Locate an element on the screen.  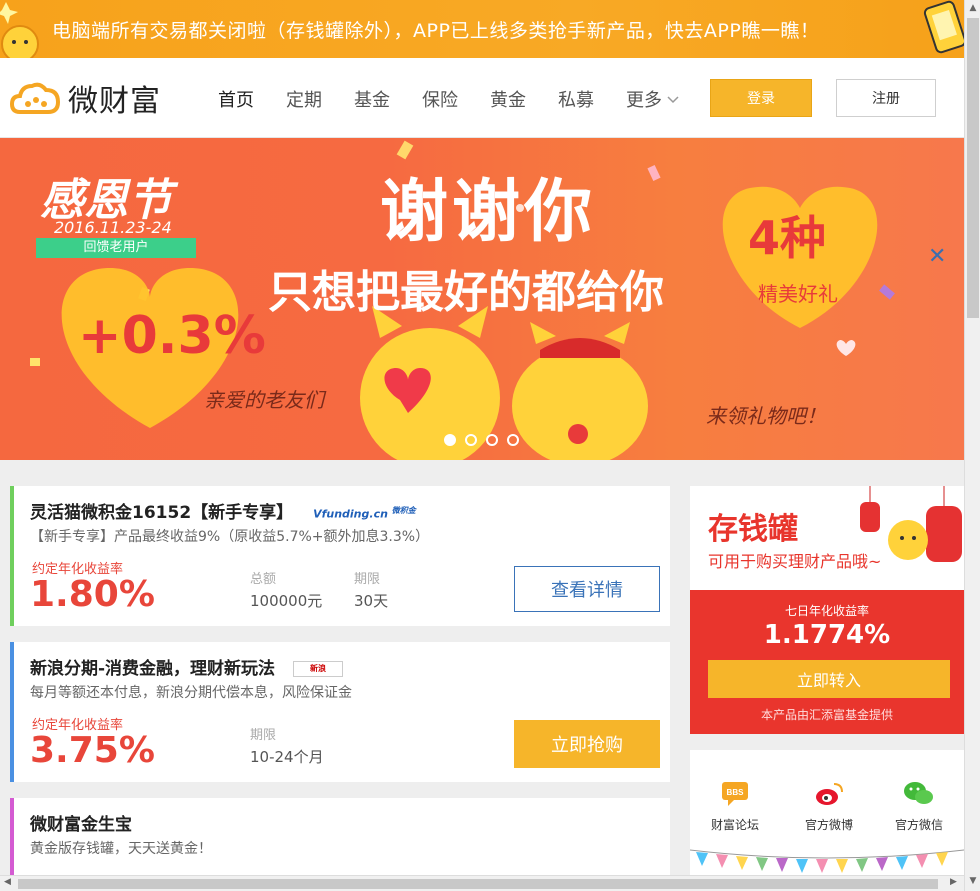
term-value: 10-24个月 is located at coordinates (287, 757).